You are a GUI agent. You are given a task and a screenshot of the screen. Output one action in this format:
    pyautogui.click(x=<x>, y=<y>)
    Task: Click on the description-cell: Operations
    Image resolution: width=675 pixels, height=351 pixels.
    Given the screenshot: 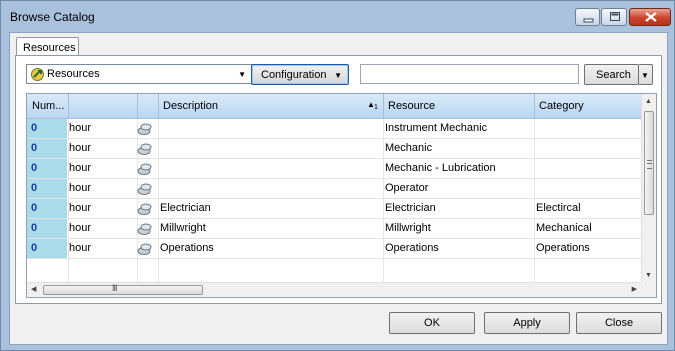 What is the action you would take?
    pyautogui.click(x=187, y=248)
    